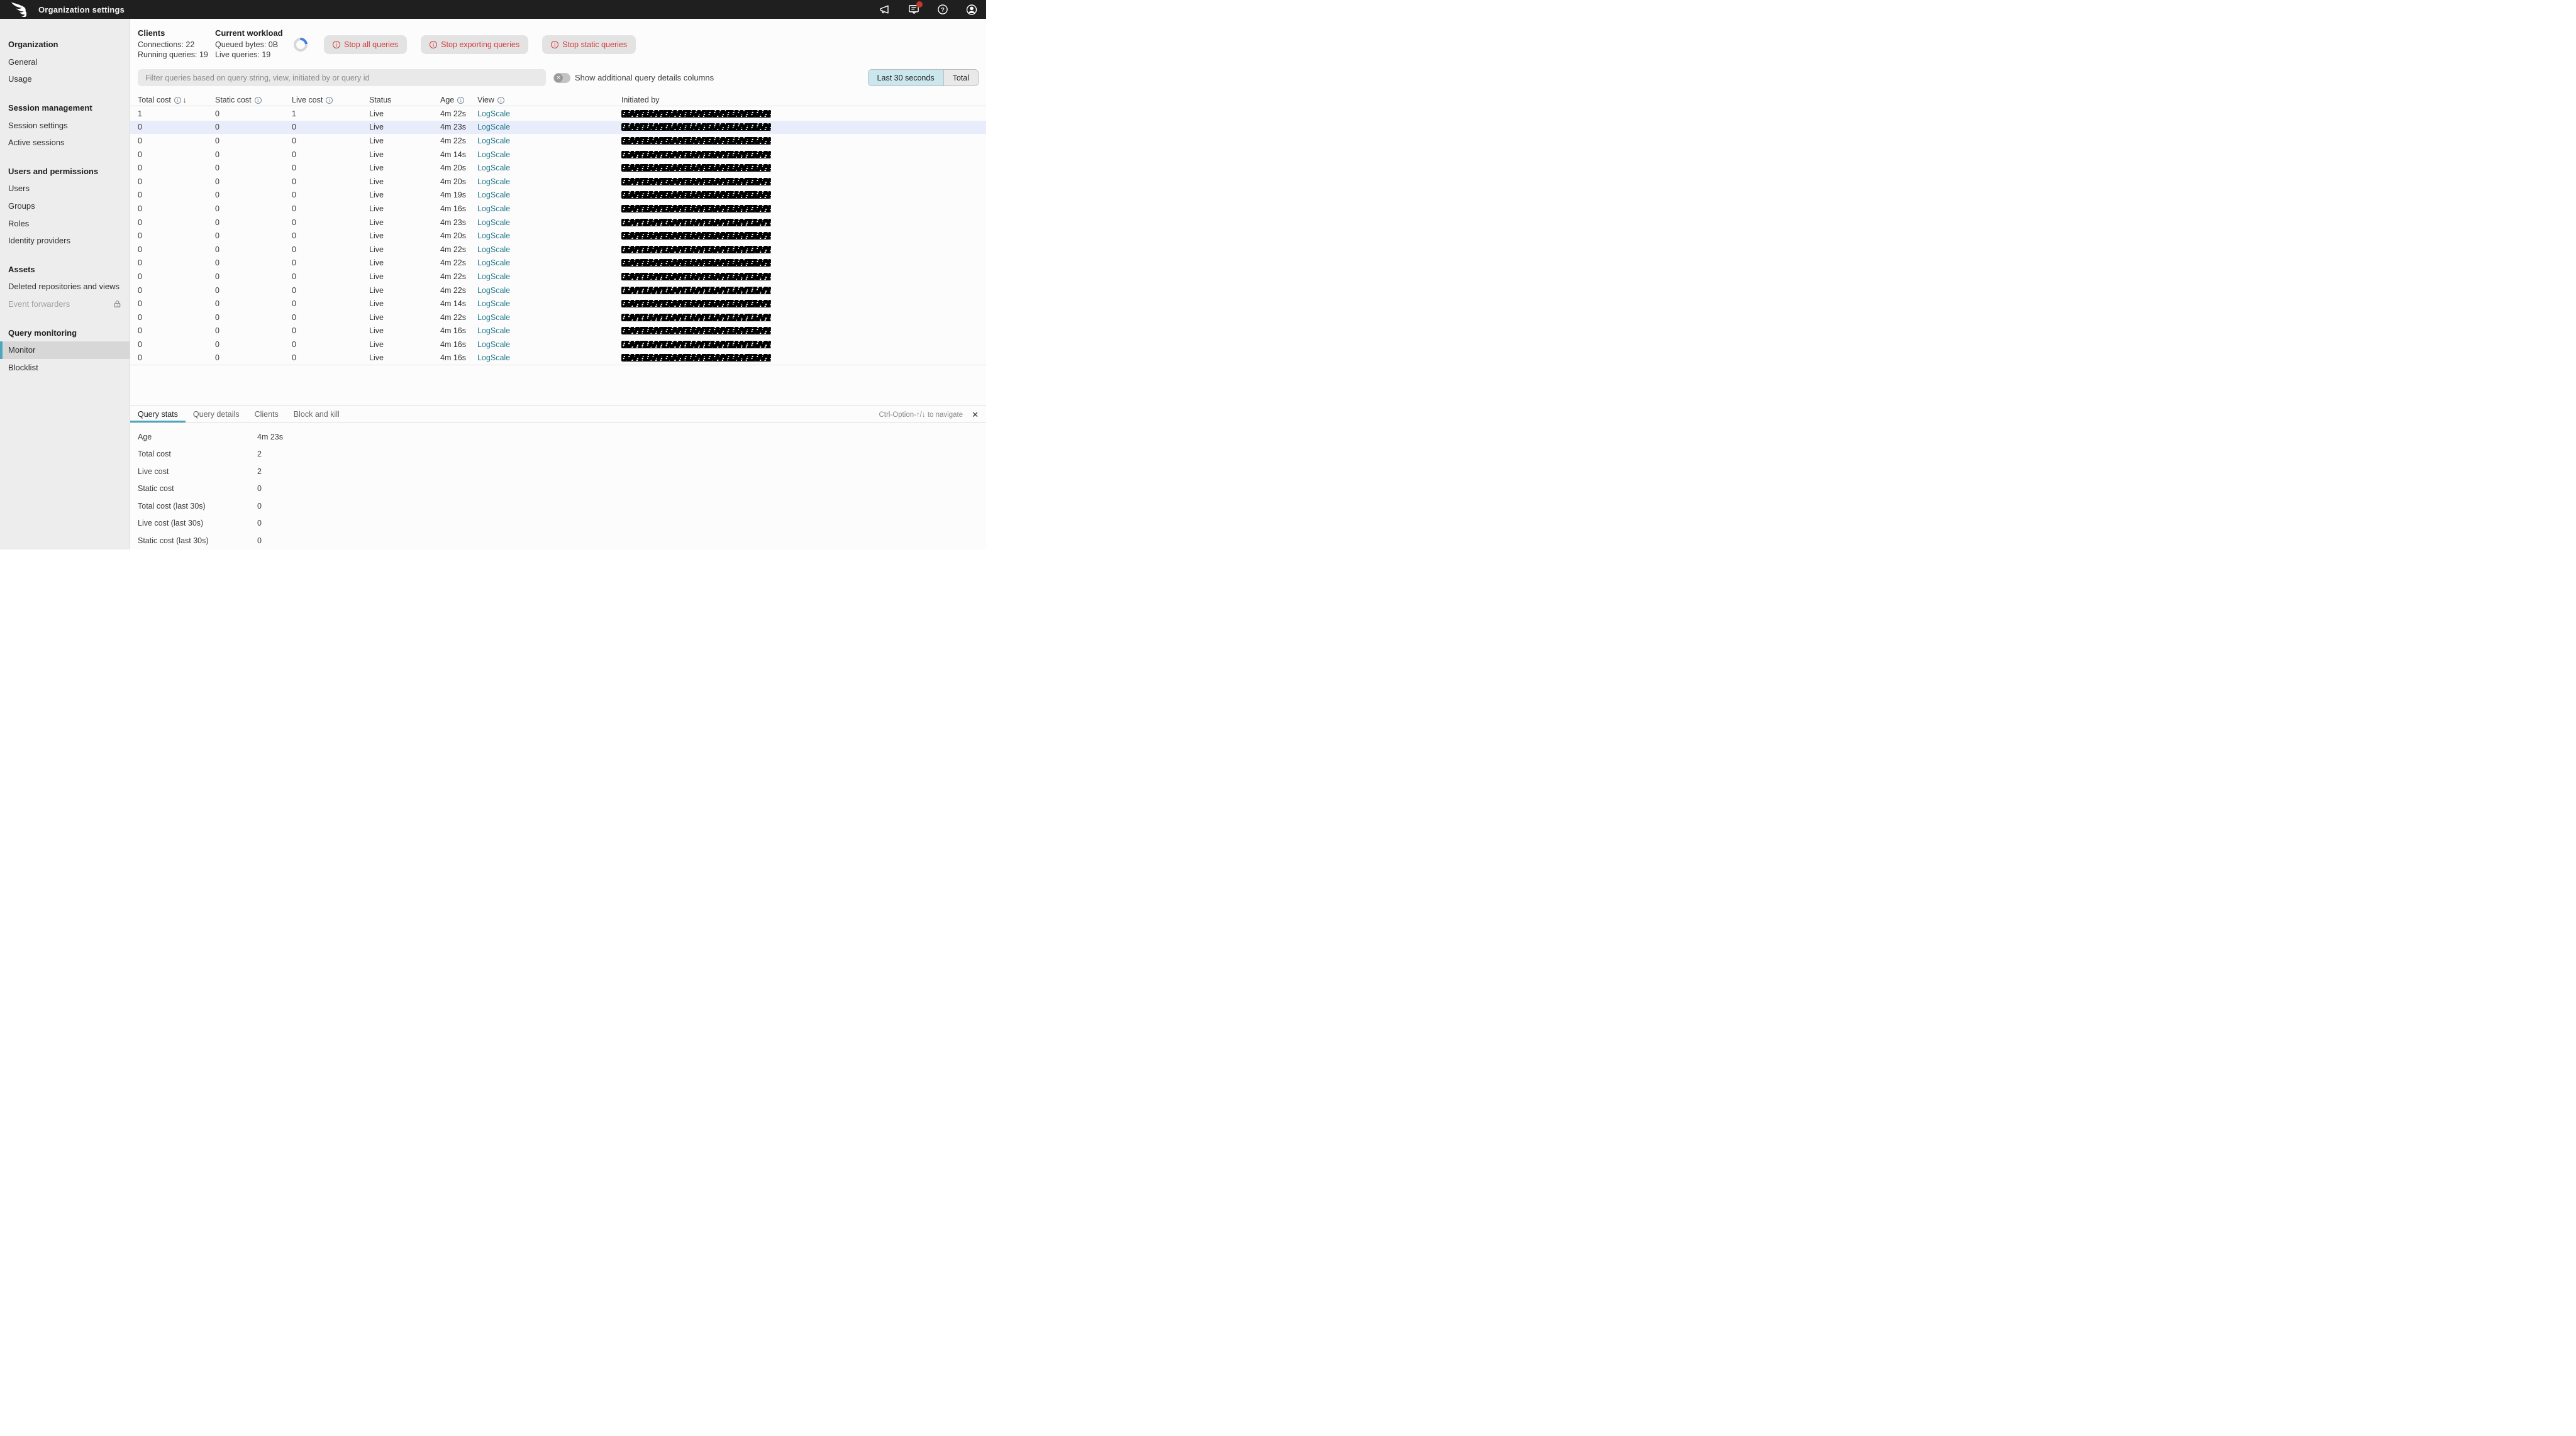 Image resolution: width=2576 pixels, height=1436 pixels. Describe the element at coordinates (971, 9) in the screenshot. I see `account-icon` at that location.